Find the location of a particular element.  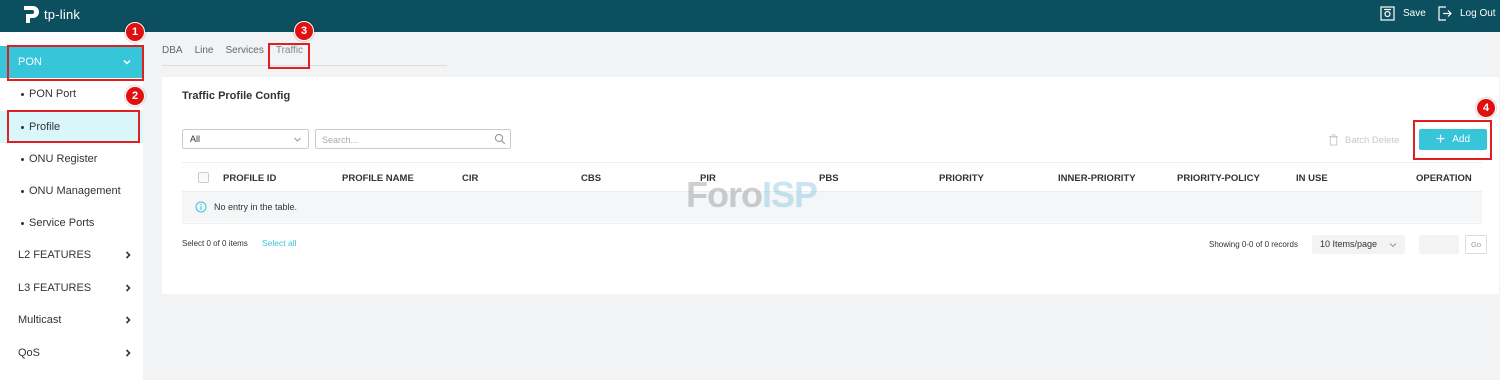

column-header-operation: OPERATION is located at coordinates (1444, 178).